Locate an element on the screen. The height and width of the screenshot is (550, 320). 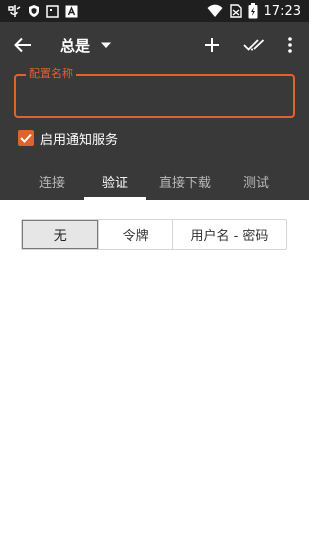
profile-dropdown: 总是 is located at coordinates (86, 45).